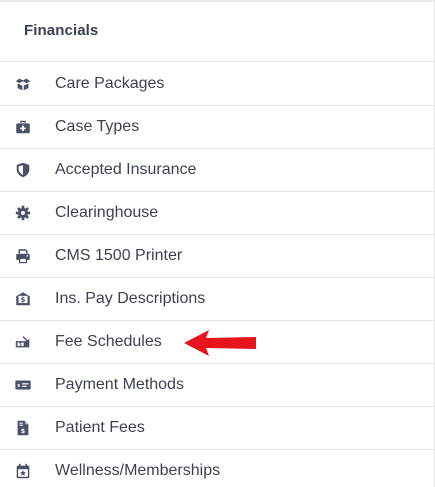 The image size is (435, 487). Describe the element at coordinates (217, 32) in the screenshot. I see `section-header: Financials` at that location.